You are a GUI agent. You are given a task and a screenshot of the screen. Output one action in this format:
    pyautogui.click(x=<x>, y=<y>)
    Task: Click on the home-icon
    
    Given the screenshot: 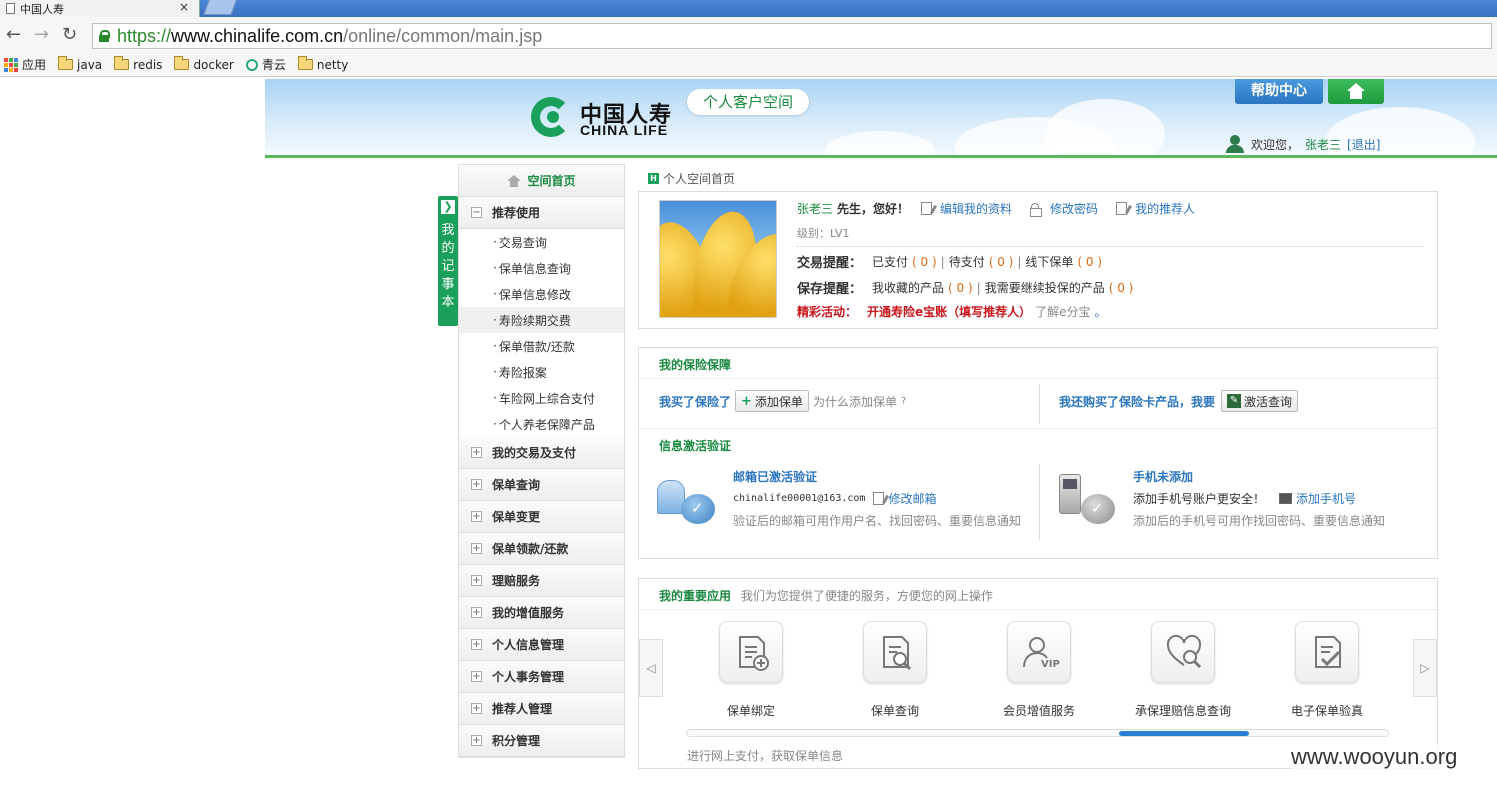 What is the action you would take?
    pyautogui.click(x=1356, y=91)
    